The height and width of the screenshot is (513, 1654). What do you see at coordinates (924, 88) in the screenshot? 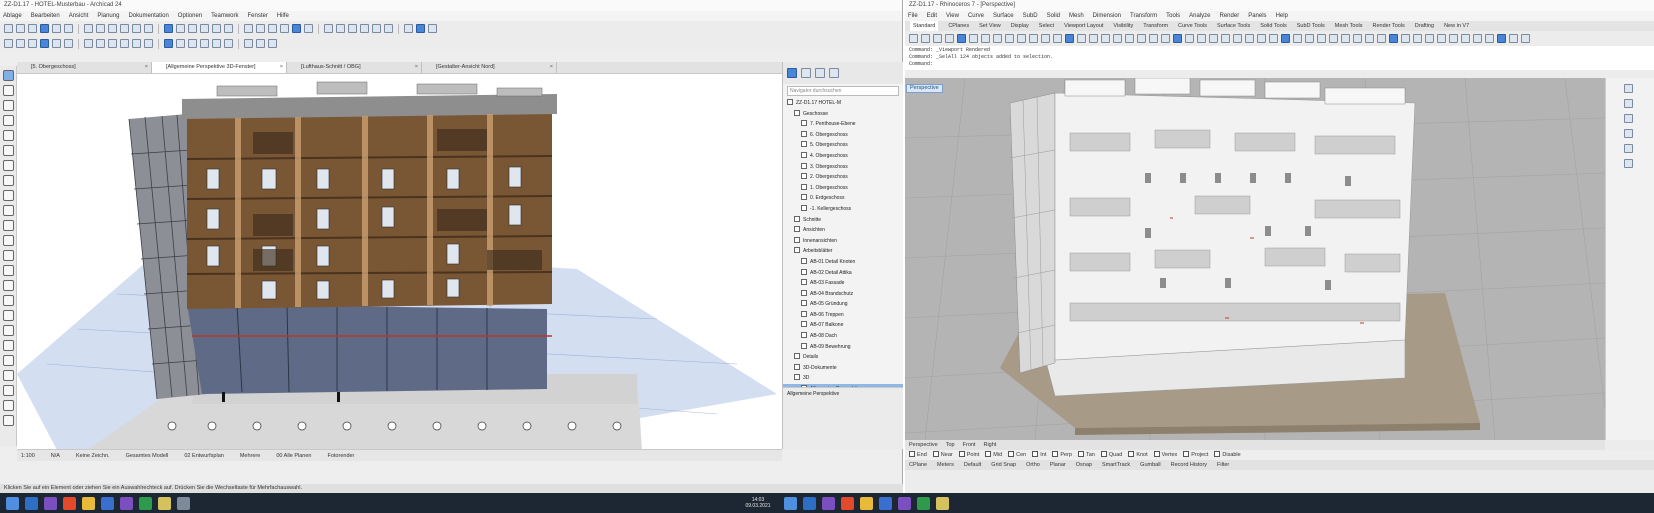
I see `viewport-title-label: Perspective` at bounding box center [924, 88].